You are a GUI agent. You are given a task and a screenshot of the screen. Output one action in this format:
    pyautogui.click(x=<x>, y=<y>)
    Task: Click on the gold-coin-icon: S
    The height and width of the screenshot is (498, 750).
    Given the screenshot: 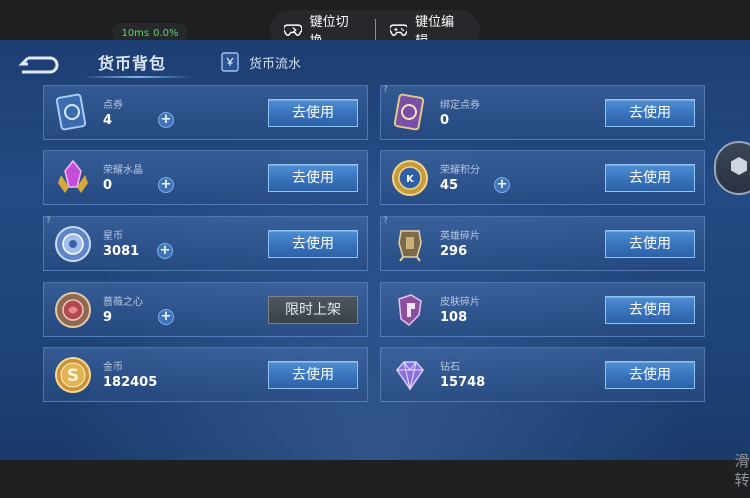 What is the action you would take?
    pyautogui.click(x=73, y=375)
    